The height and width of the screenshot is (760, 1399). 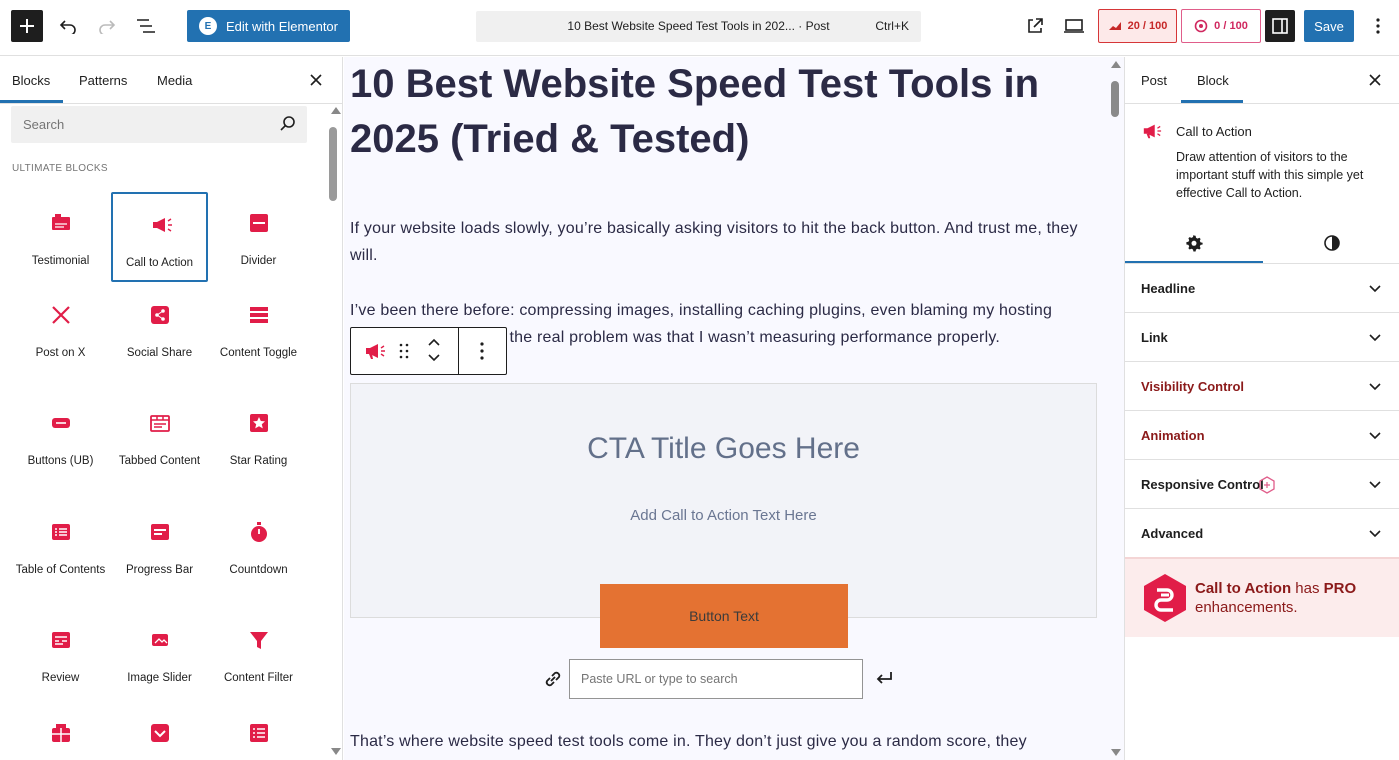 What do you see at coordinates (60, 437) in the screenshot?
I see `block-item: Buttons (UB)` at bounding box center [60, 437].